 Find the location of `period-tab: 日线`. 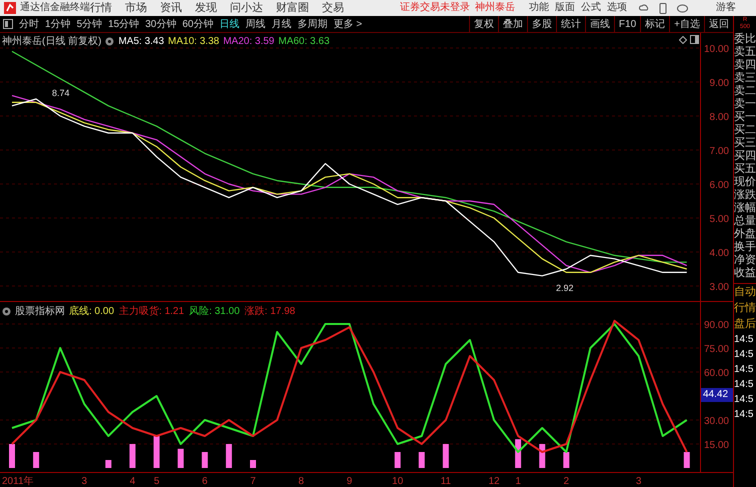

period-tab: 日线 is located at coordinates (230, 24).